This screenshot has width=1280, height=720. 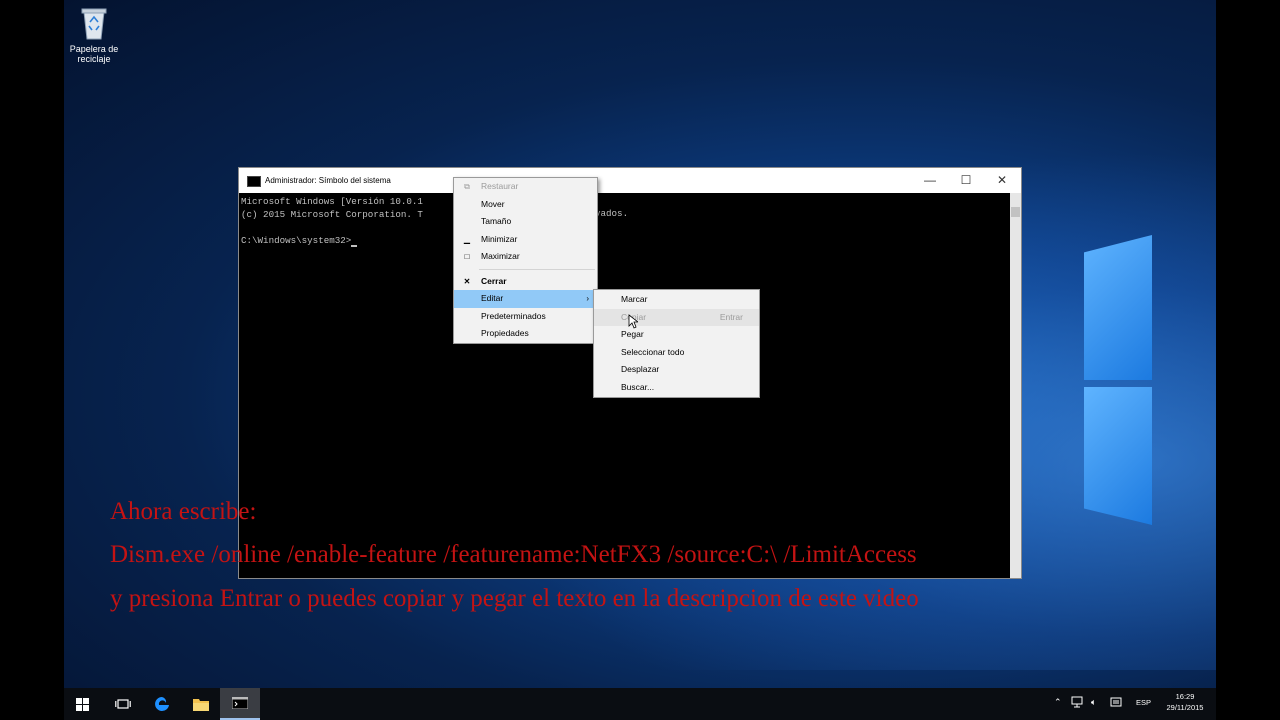 What do you see at coordinates (32, 360) in the screenshot?
I see `left-letterbox` at bounding box center [32, 360].